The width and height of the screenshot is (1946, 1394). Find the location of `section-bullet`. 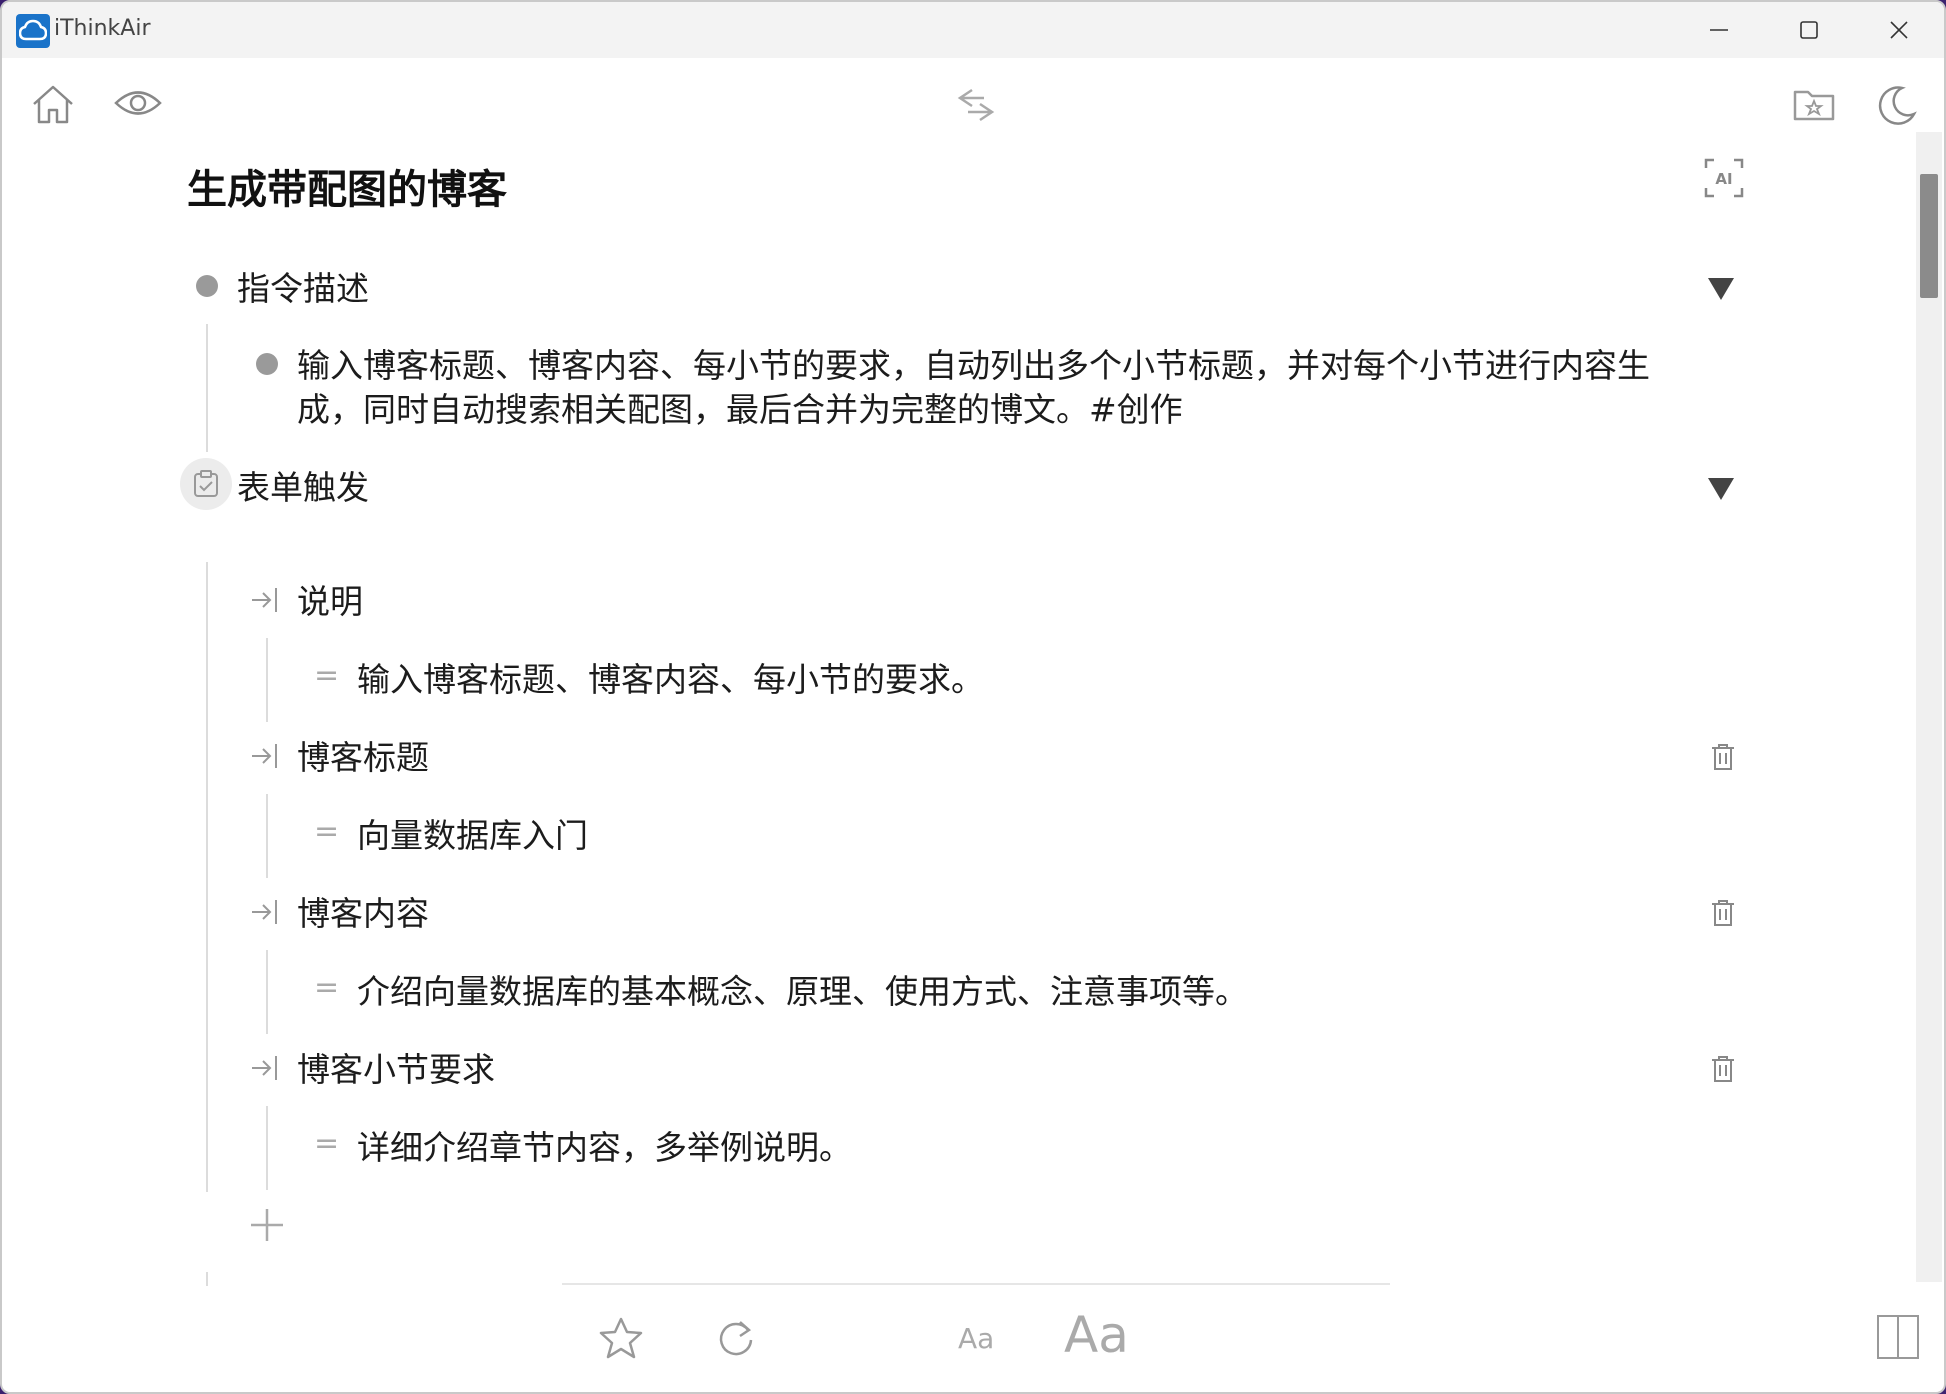

section-bullet is located at coordinates (207, 286).